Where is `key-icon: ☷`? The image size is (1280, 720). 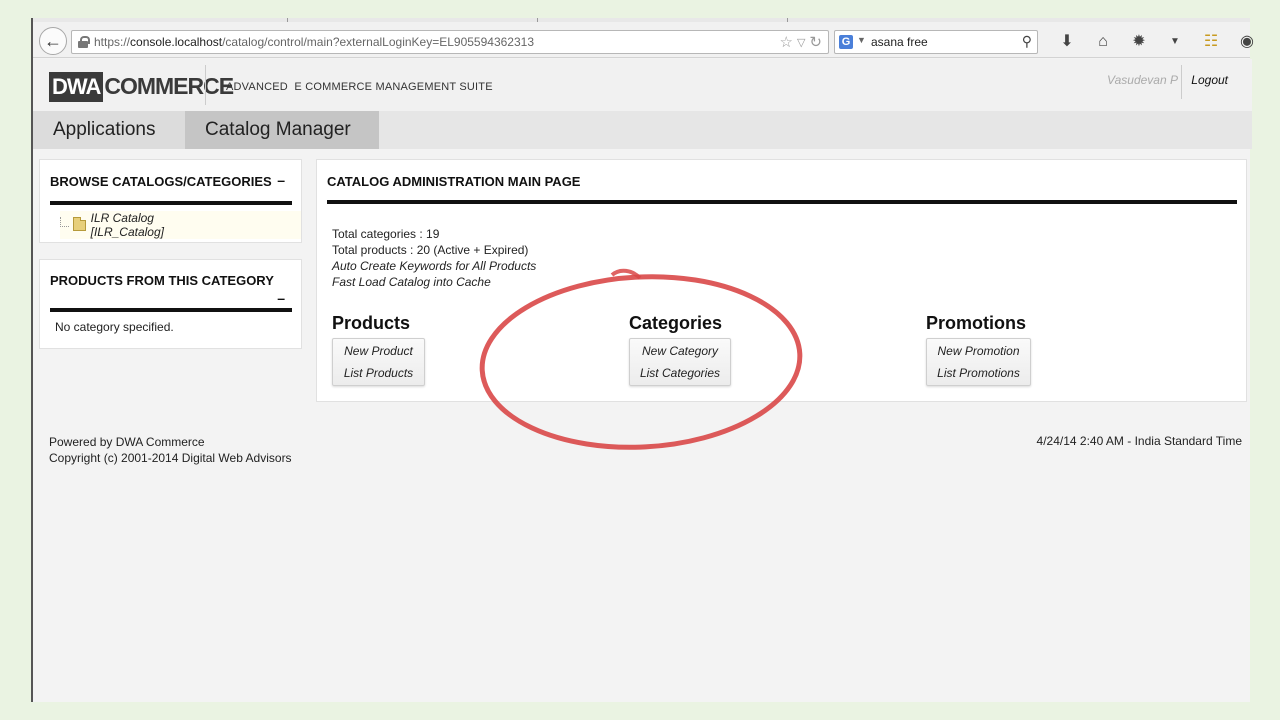
key-icon: ☷ is located at coordinates (1211, 42).